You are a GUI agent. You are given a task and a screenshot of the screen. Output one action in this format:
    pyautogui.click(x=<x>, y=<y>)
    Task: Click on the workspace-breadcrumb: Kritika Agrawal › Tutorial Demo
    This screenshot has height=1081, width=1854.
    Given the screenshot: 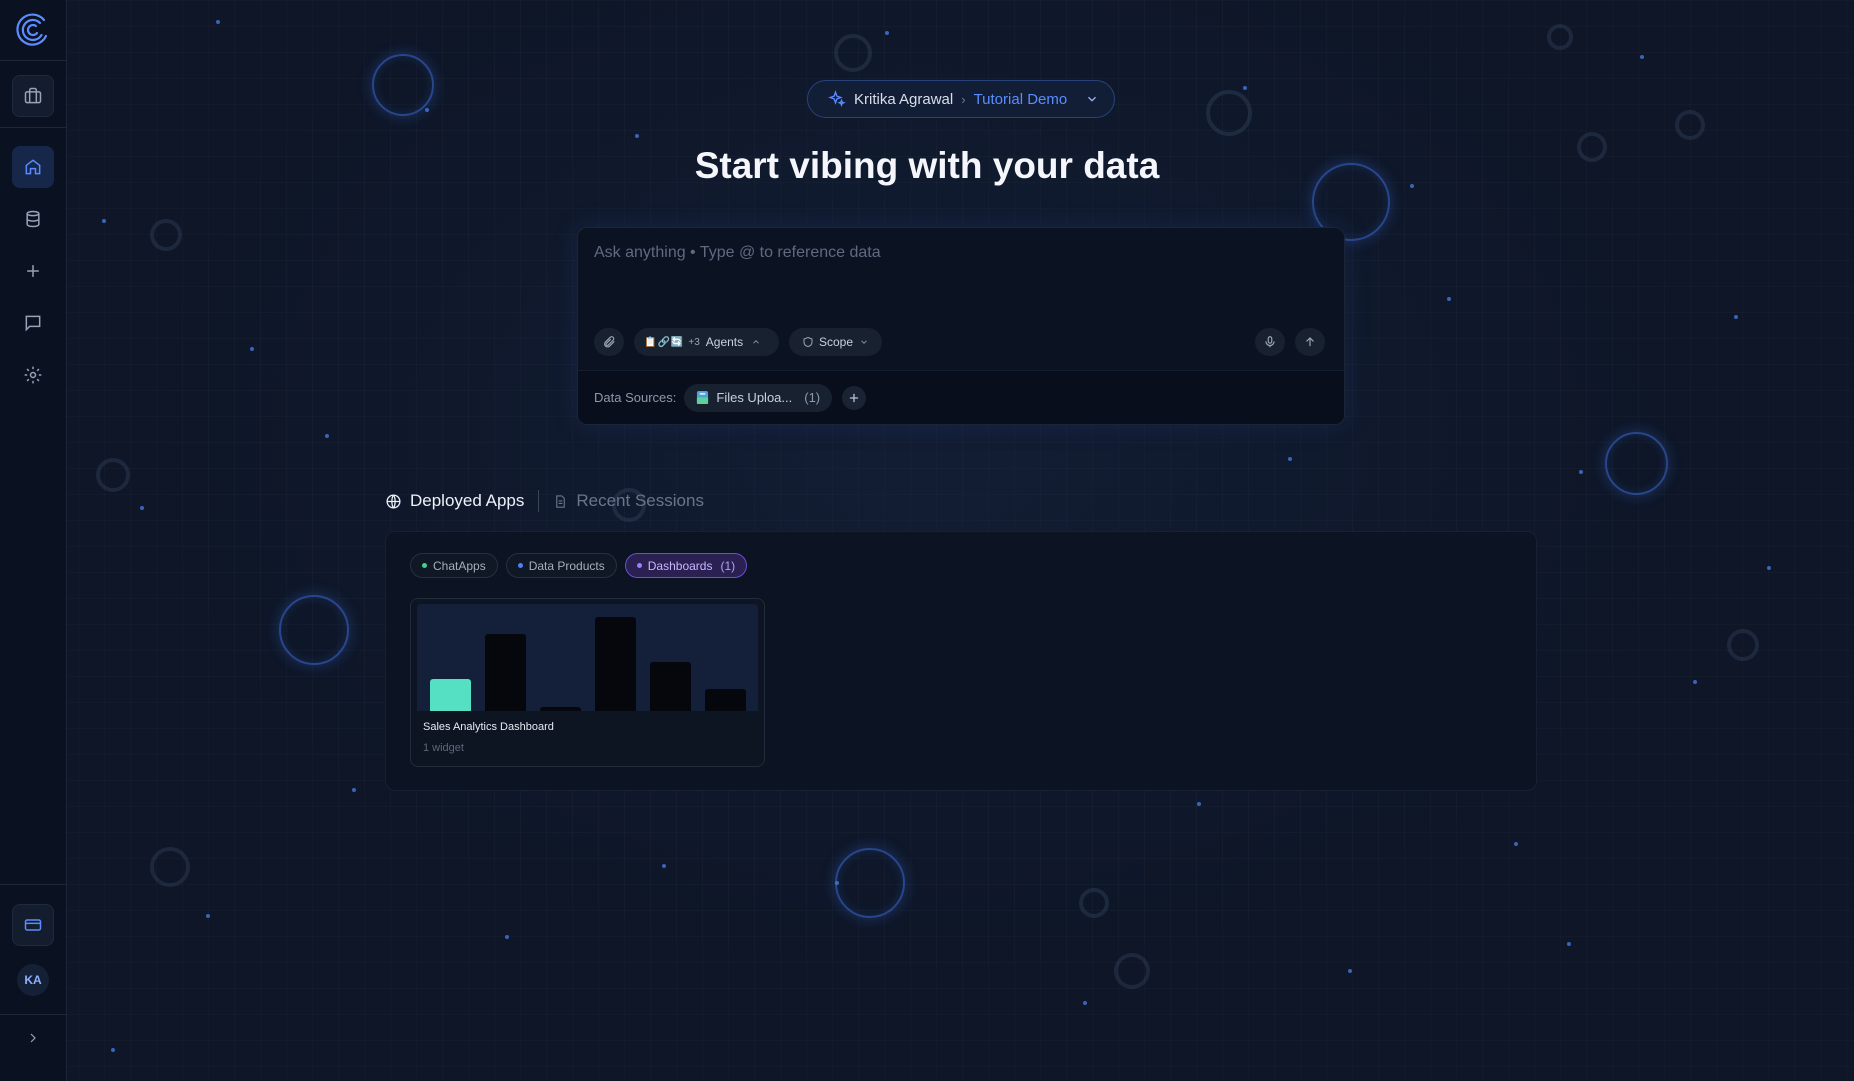 What is the action you would take?
    pyautogui.click(x=961, y=99)
    